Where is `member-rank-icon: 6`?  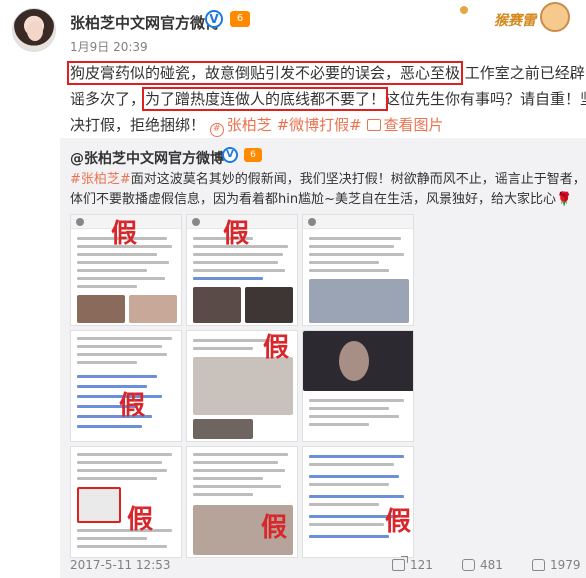
member-rank-icon: 6 is located at coordinates (240, 19).